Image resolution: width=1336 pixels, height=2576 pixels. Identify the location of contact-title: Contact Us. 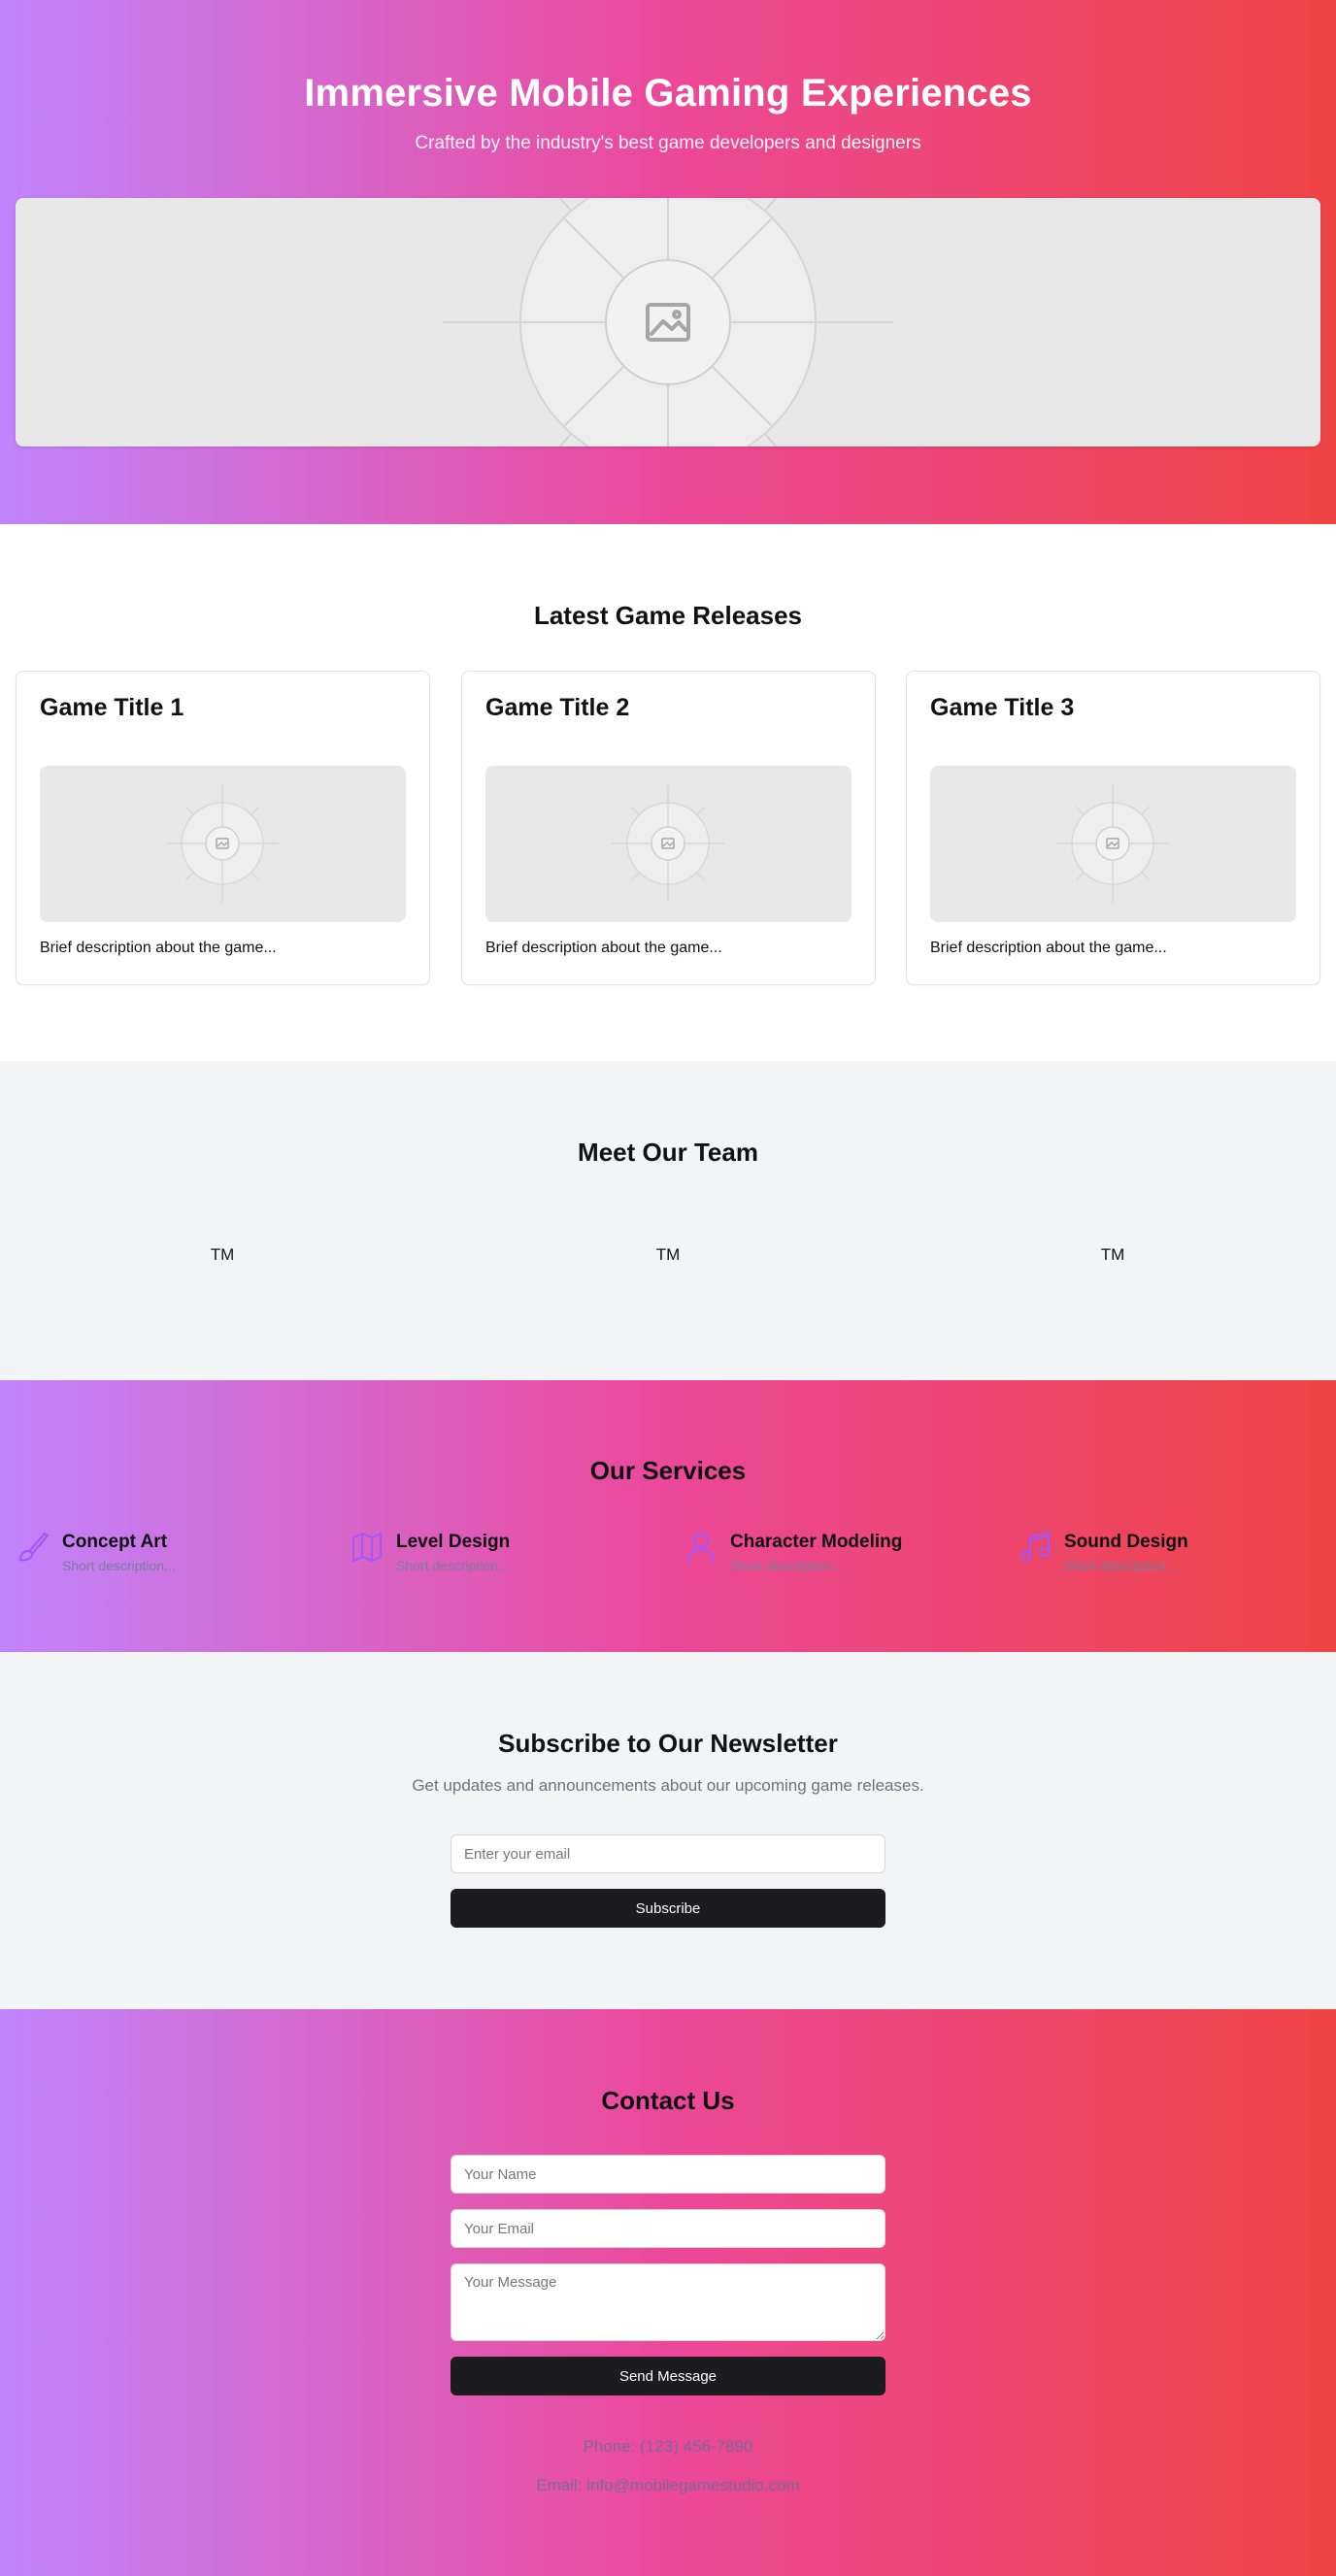
(668, 2100).